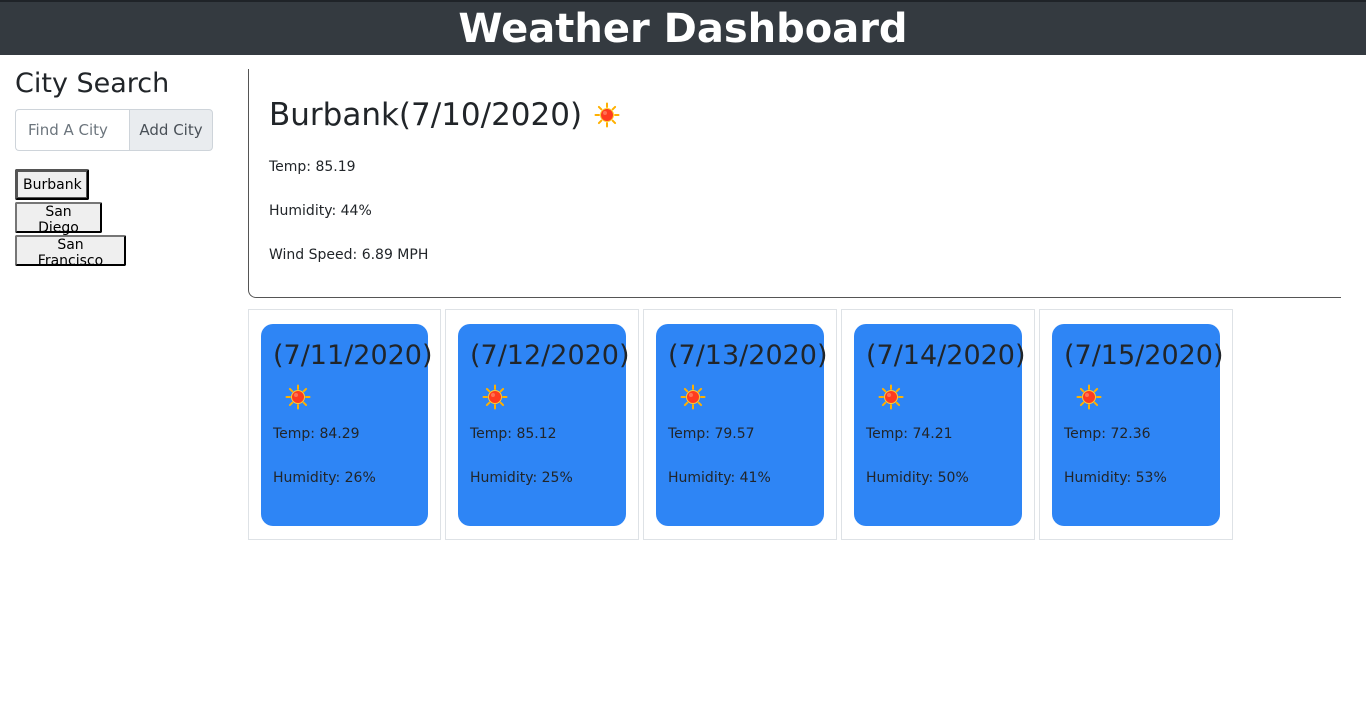 This screenshot has width=1366, height=728. I want to click on forecast-humidity: Humidity: 25%, so click(521, 478).